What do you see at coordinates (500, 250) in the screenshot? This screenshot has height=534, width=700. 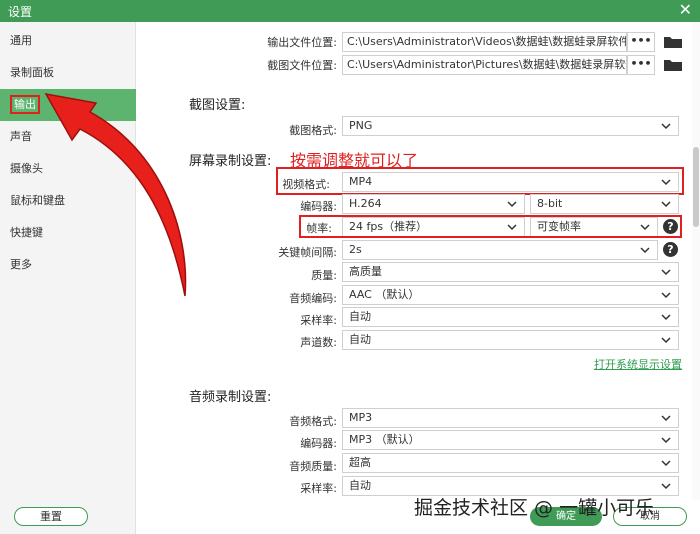 I see `keyframe-select: 2s` at bounding box center [500, 250].